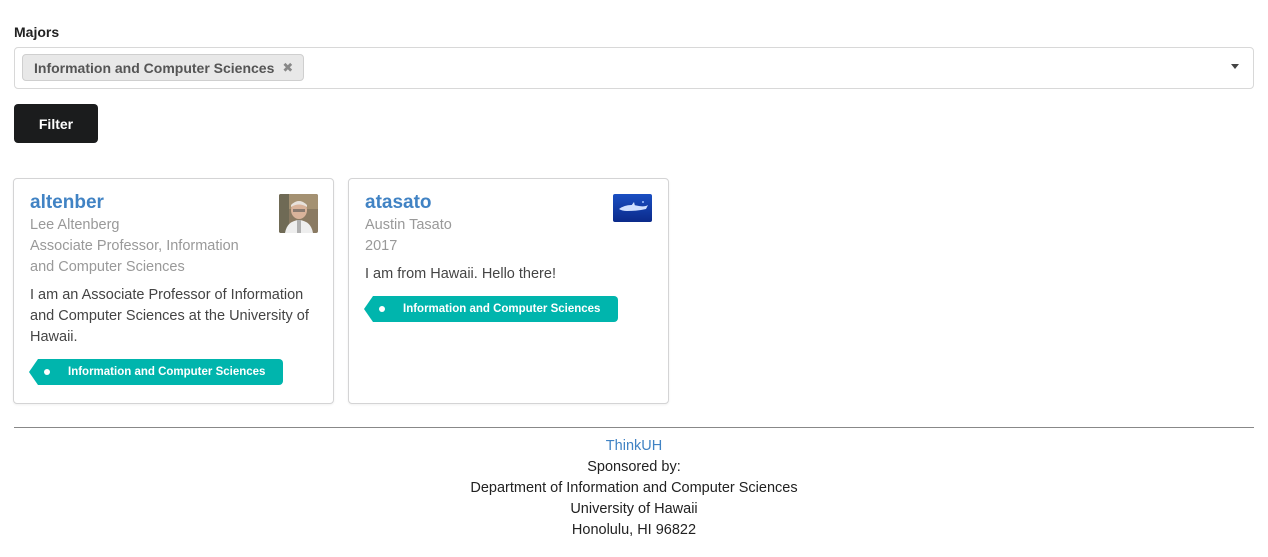 This screenshot has height=557, width=1268. I want to click on profile-title: 2017, so click(381, 246).